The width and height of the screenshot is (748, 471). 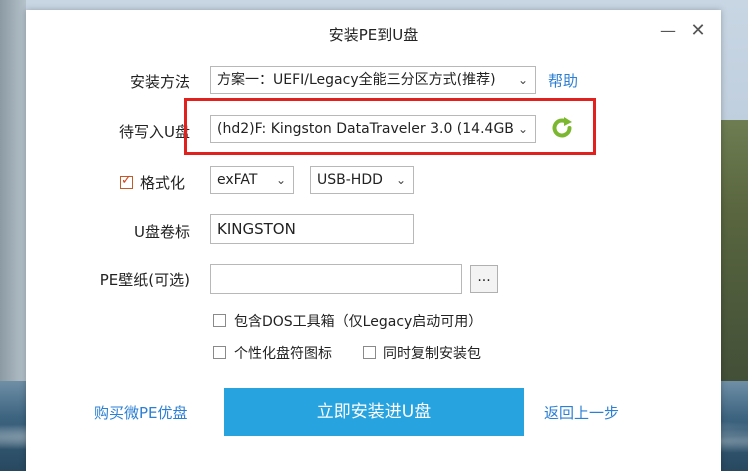 What do you see at coordinates (159, 82) in the screenshot?
I see `install-method-label: 安装方法` at bounding box center [159, 82].